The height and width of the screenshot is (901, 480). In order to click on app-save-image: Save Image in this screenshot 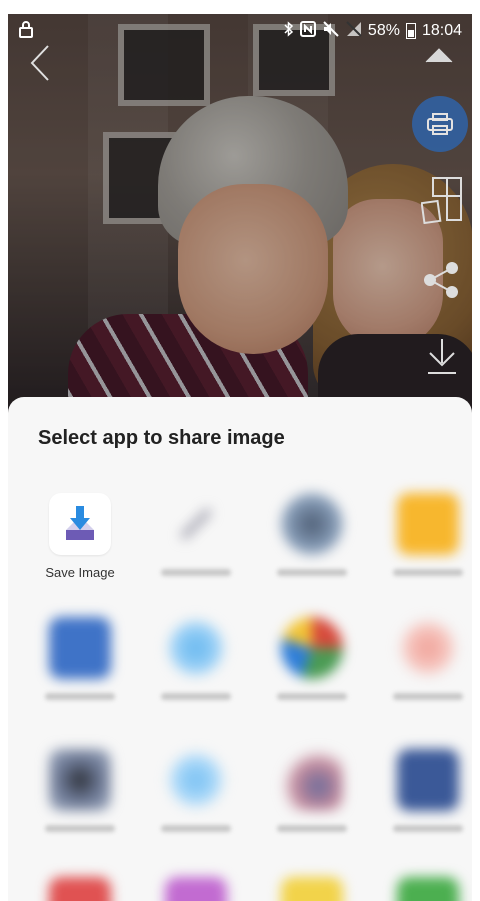, I will do `click(80, 536)`.